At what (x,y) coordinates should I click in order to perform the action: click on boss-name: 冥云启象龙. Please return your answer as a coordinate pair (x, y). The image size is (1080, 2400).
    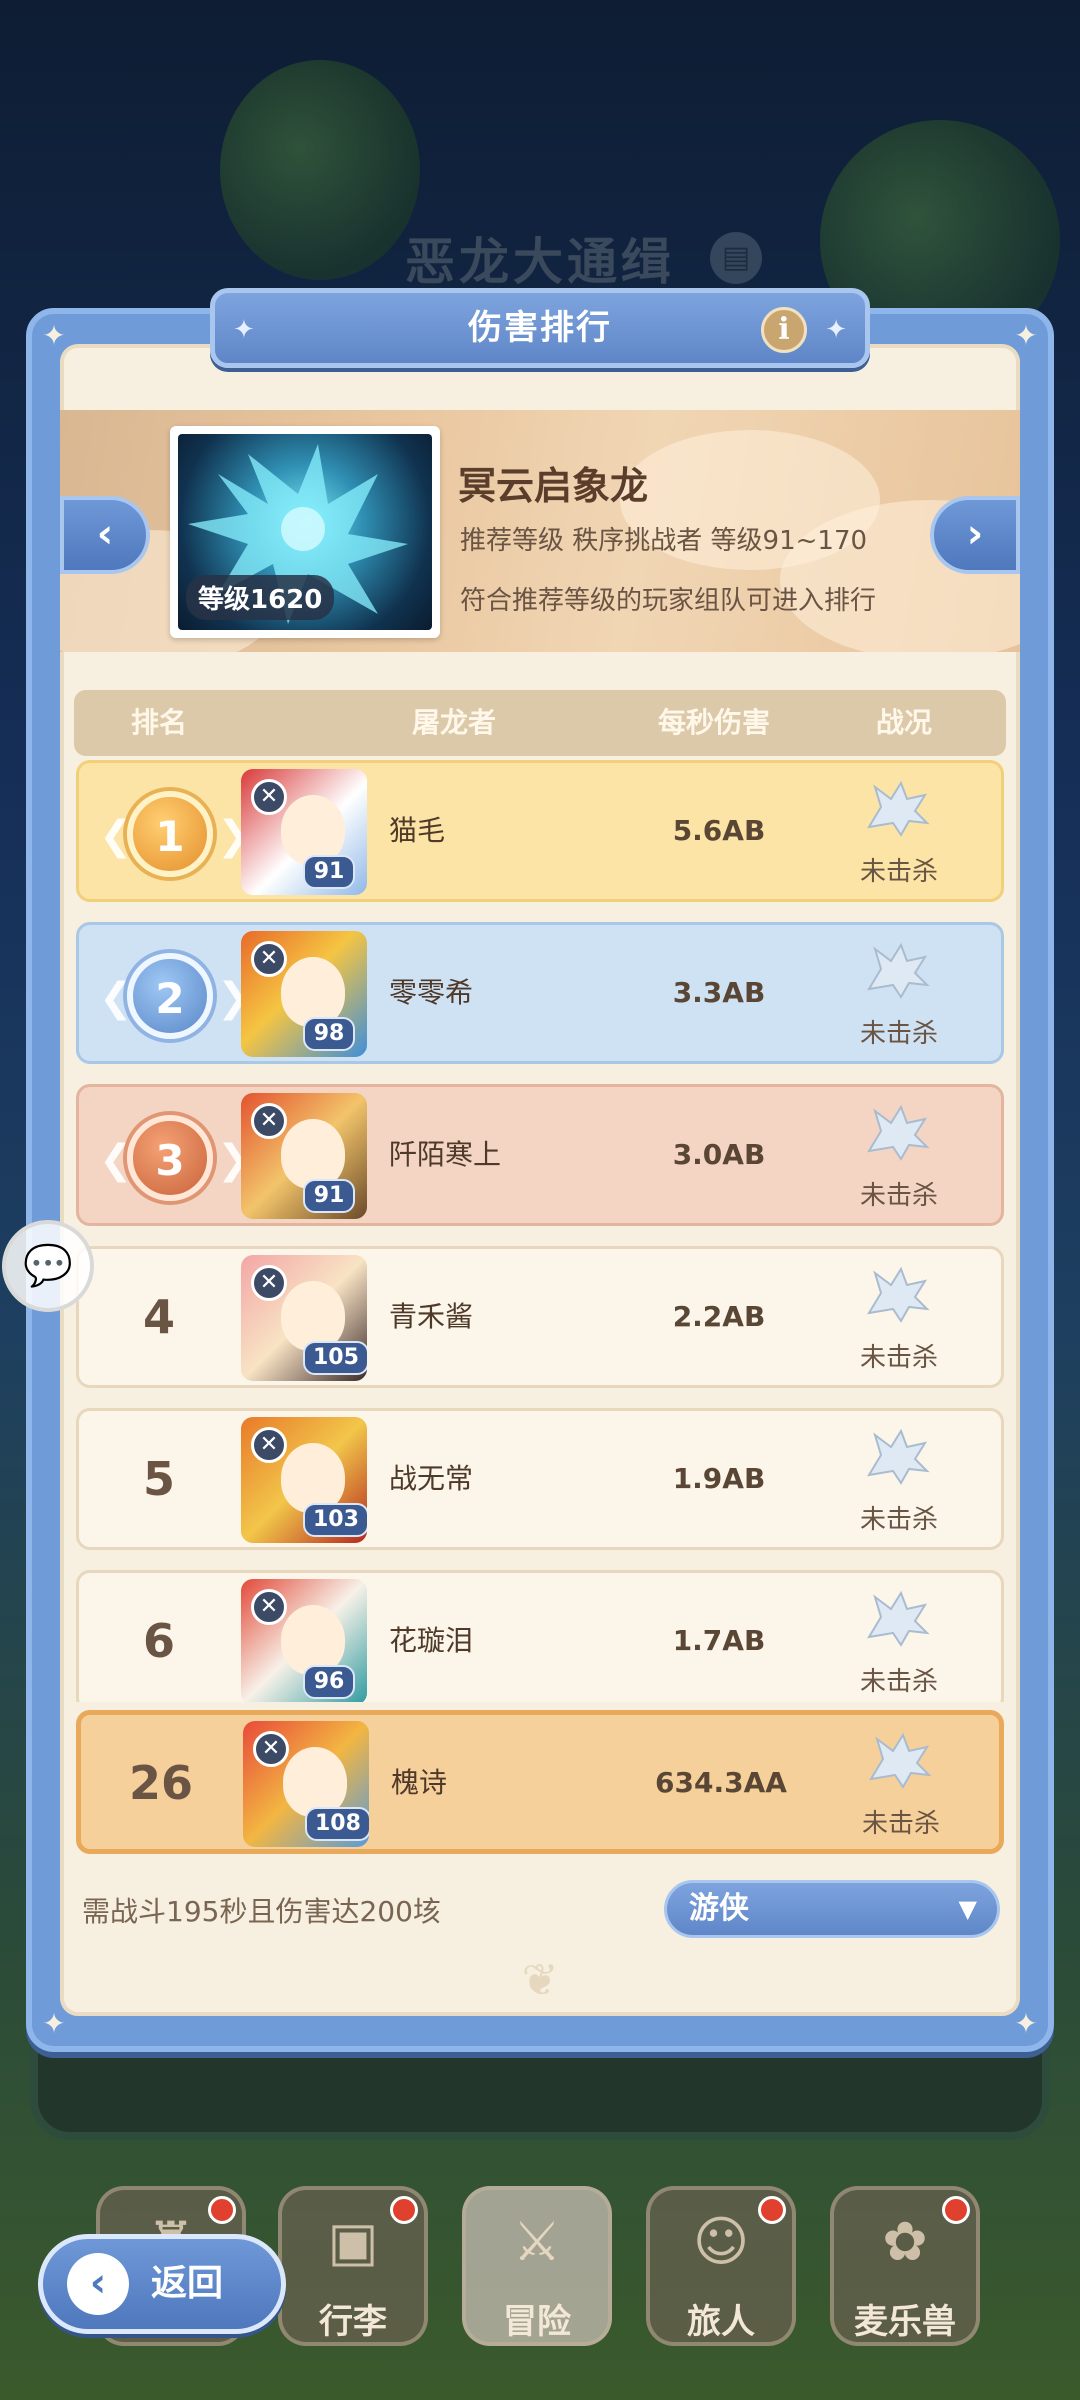
    Looking at the image, I should click on (553, 486).